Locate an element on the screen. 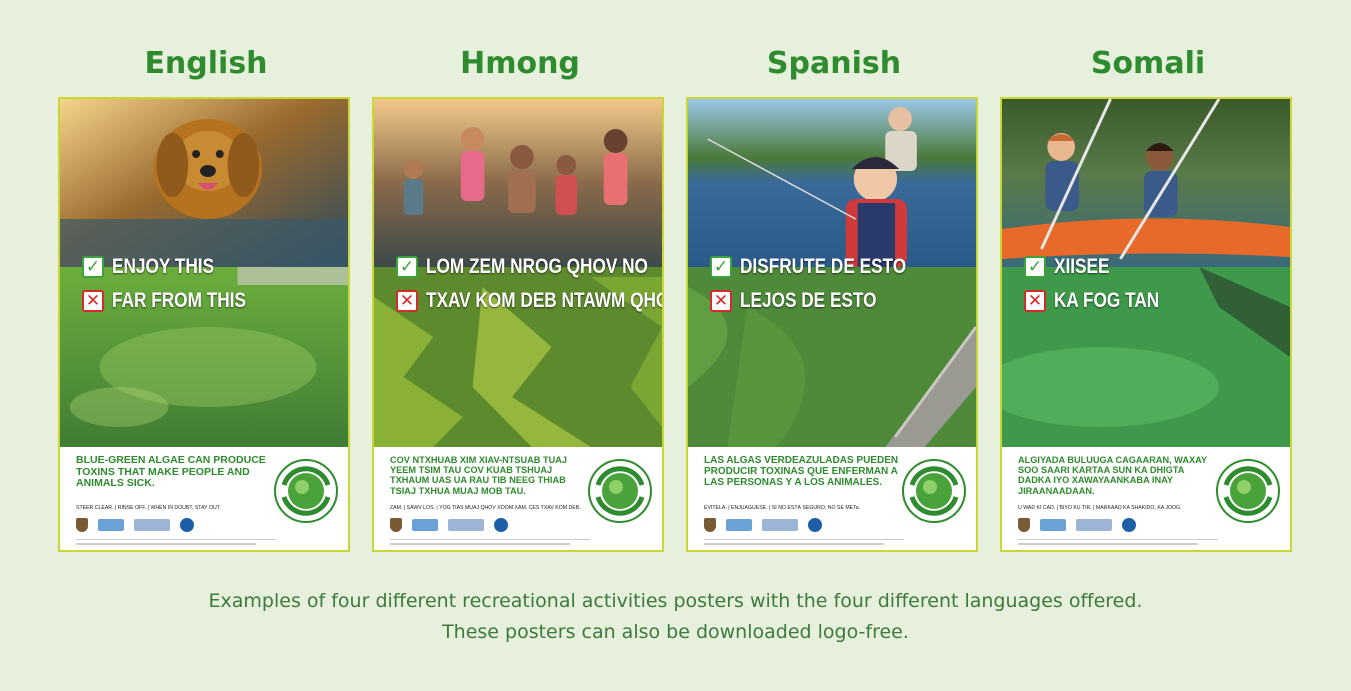 This screenshot has width=1351, height=691. label-somali: Somali is located at coordinates (1148, 63).